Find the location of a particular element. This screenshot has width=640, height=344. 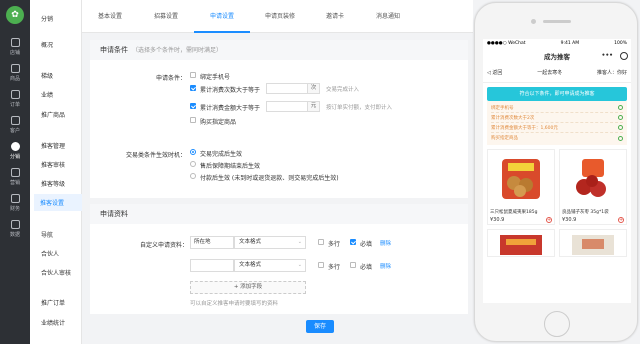

rail-item-finance: 财务 is located at coordinates (15, 203).